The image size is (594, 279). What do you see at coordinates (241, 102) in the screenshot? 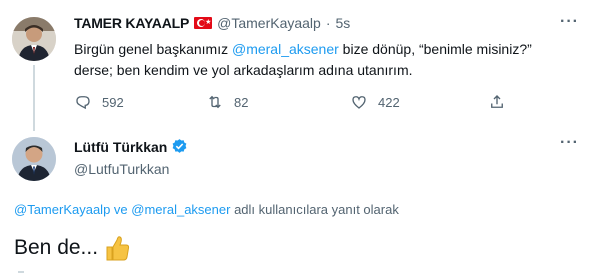
I see `retweet-count: 82` at bounding box center [241, 102].